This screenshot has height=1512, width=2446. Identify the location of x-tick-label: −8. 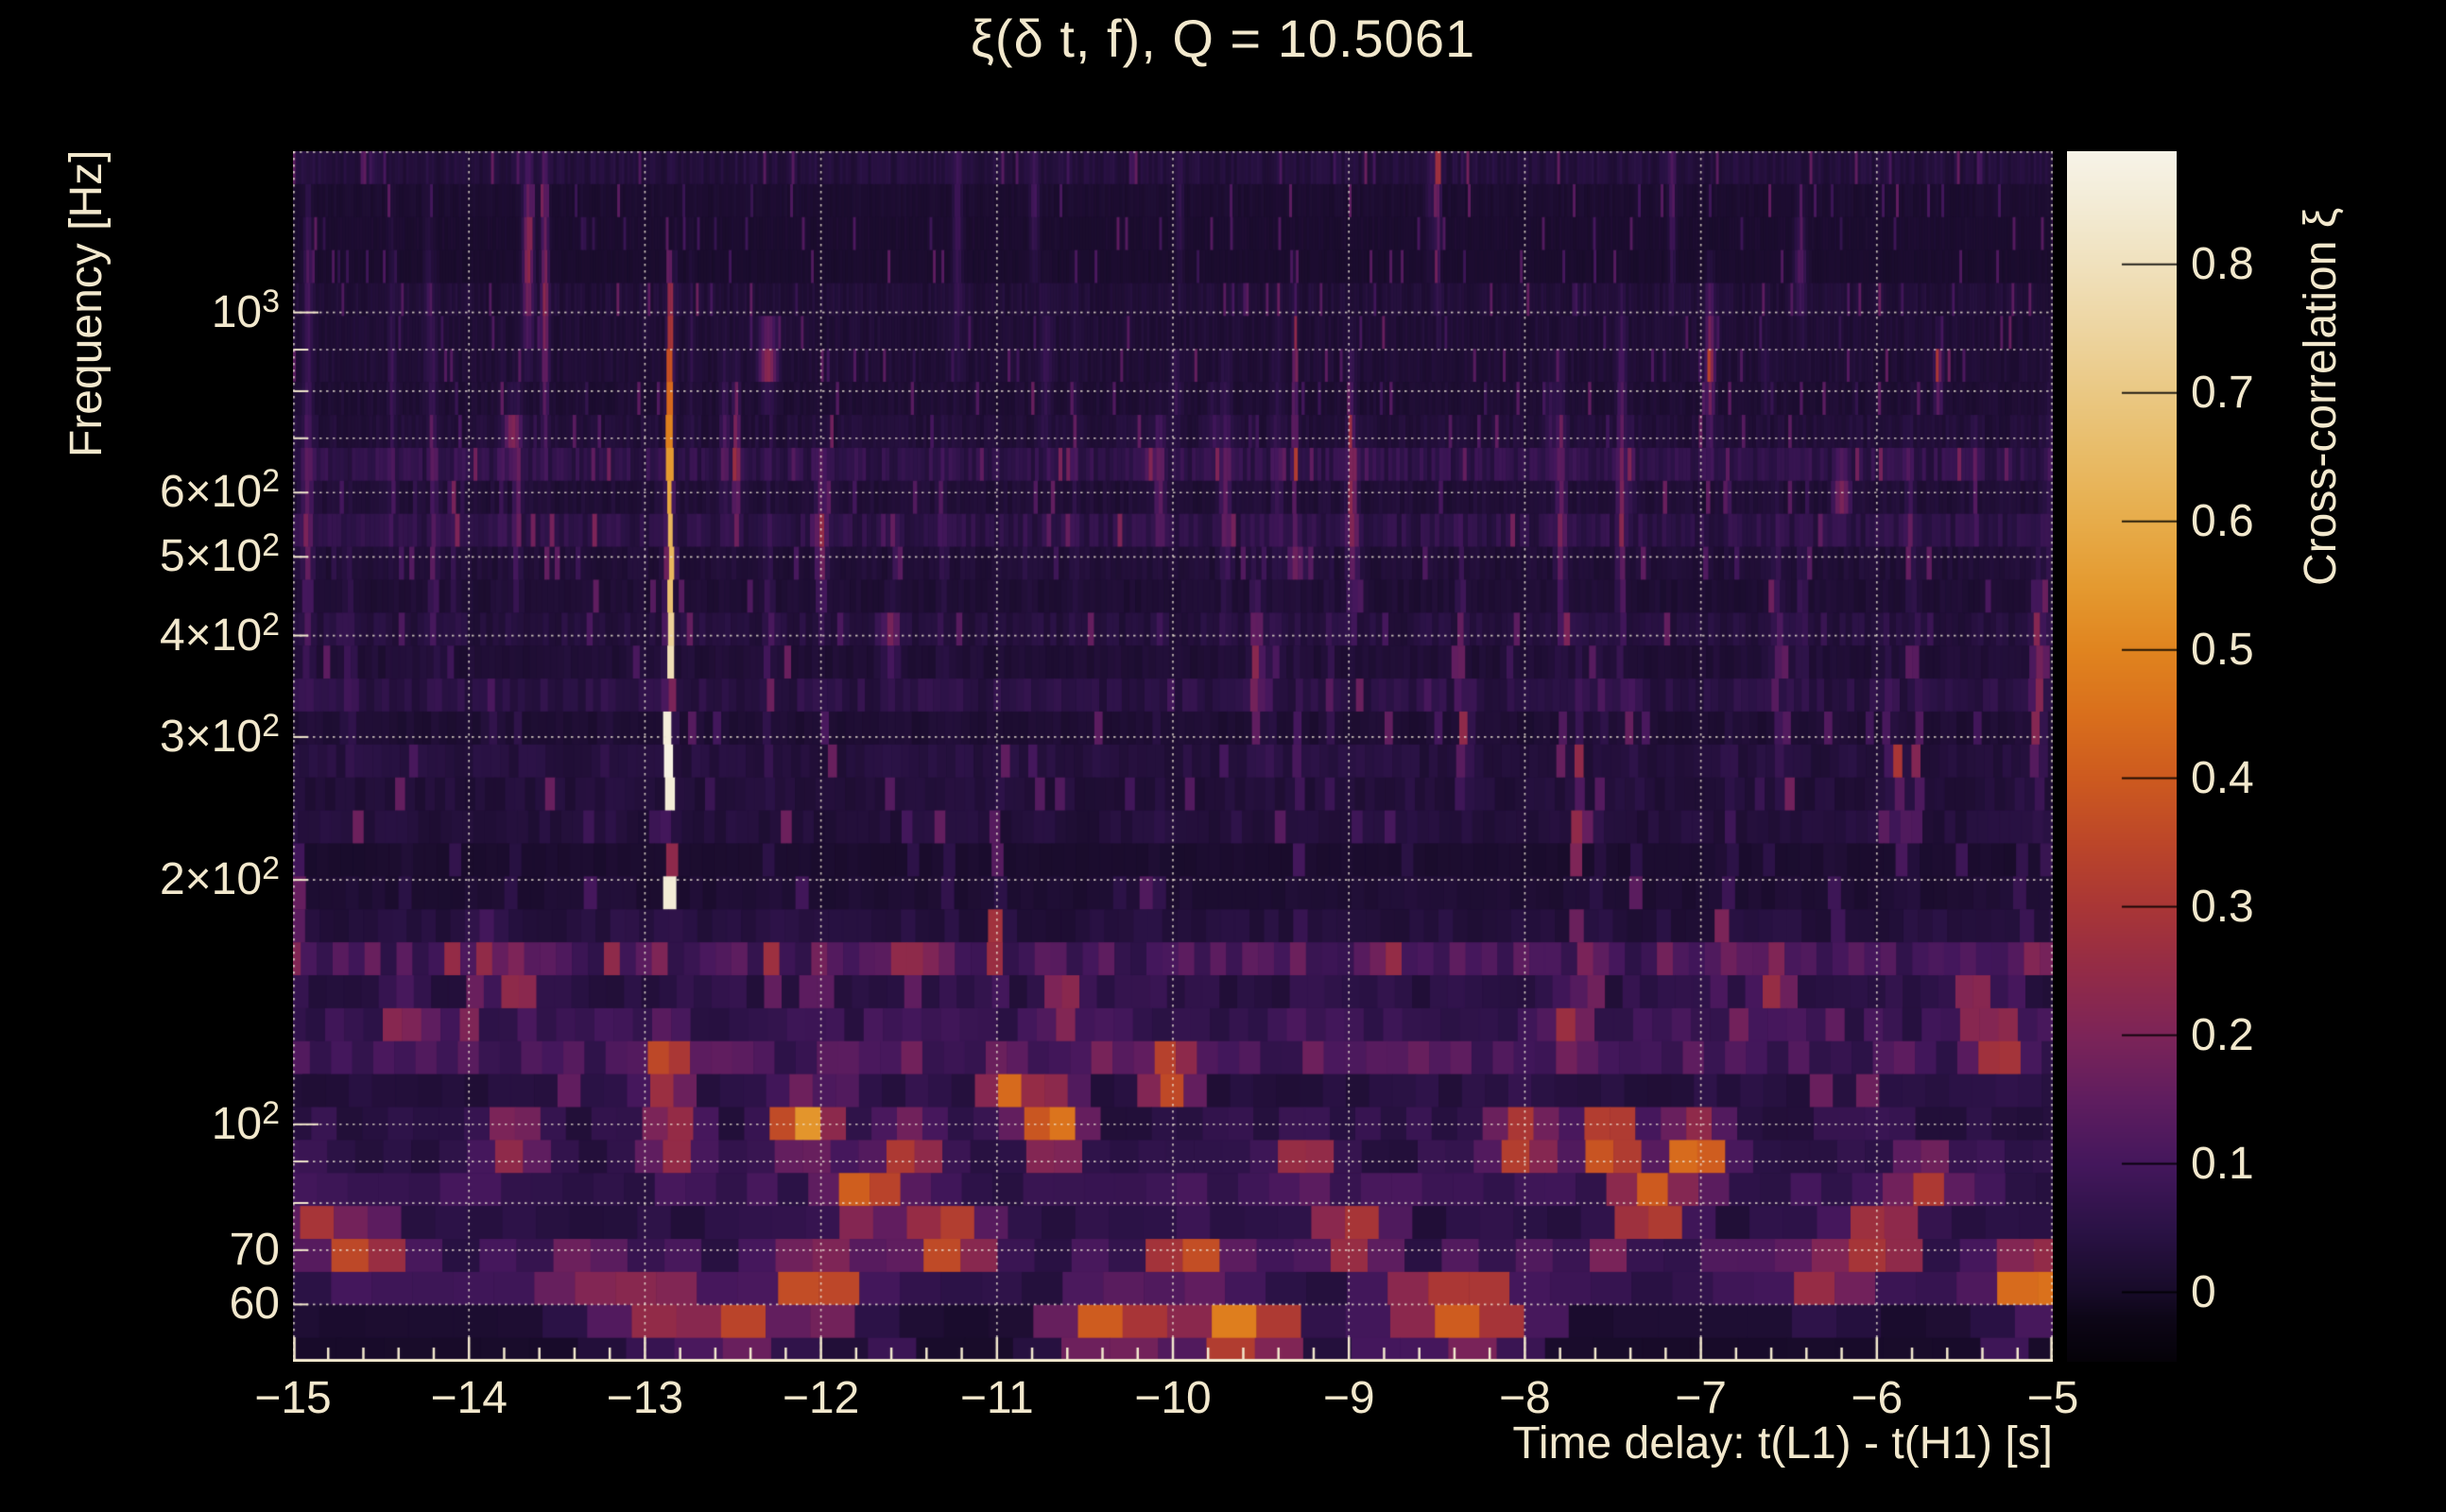
(1525, 1398).